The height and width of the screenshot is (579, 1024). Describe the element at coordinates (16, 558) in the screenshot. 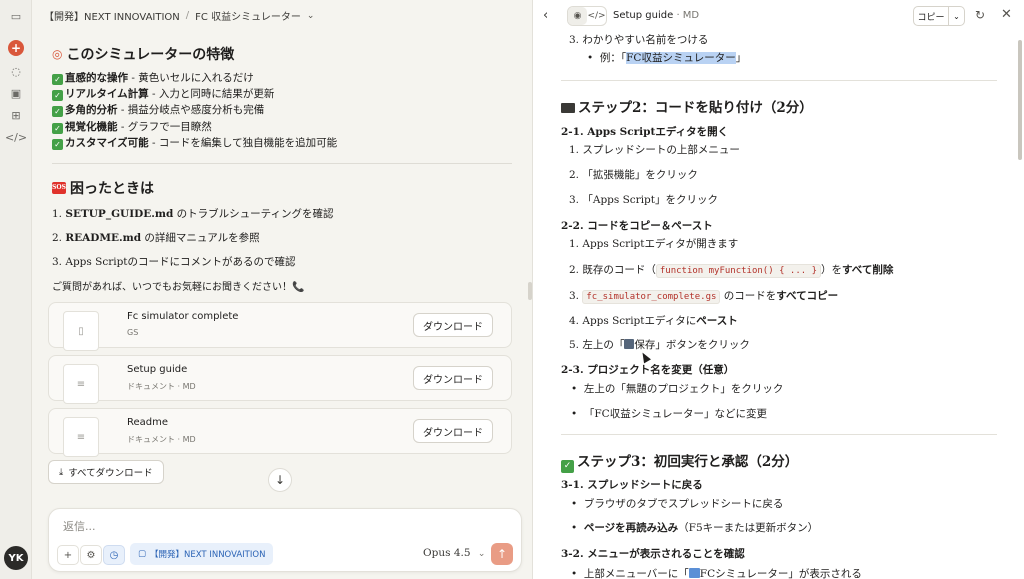

I see `avatar: YK` at that location.